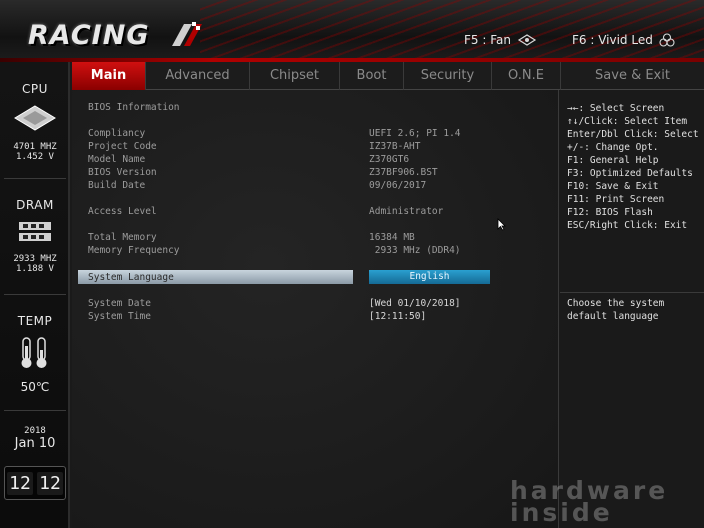 Image resolution: width=704 pixels, height=528 pixels. I want to click on tab-boot: Boot, so click(372, 76).